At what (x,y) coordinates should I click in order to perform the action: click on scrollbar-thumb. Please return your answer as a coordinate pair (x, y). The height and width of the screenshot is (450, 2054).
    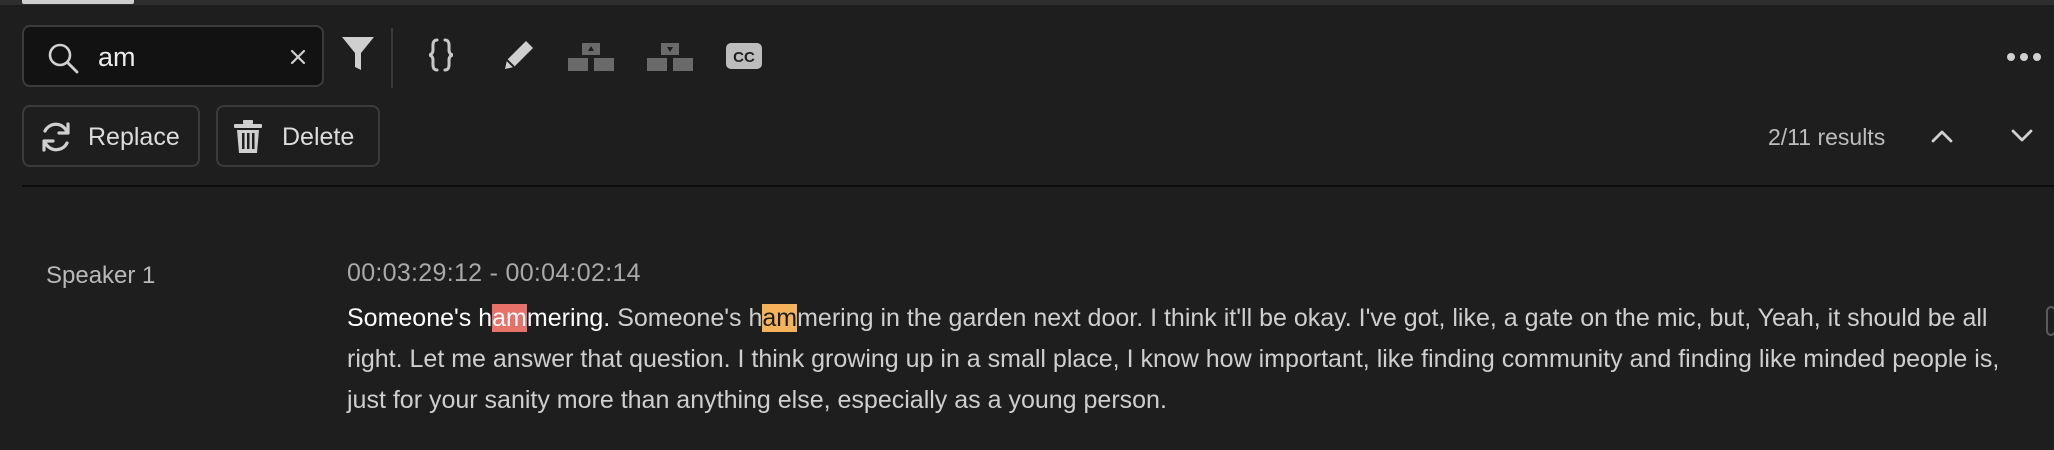
    Looking at the image, I should click on (2050, 321).